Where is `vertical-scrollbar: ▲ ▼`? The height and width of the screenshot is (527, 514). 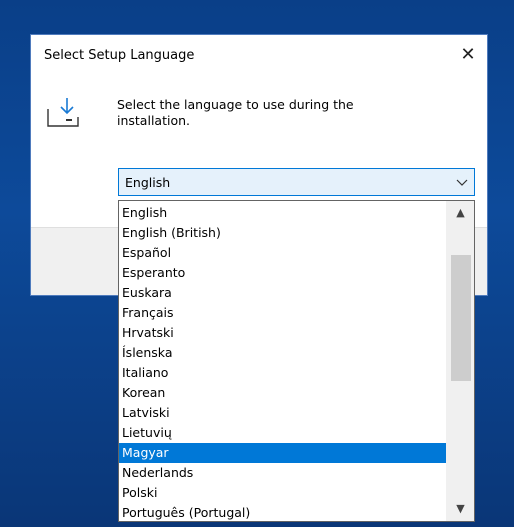
vertical-scrollbar: ▲ ▼ is located at coordinates (460, 361).